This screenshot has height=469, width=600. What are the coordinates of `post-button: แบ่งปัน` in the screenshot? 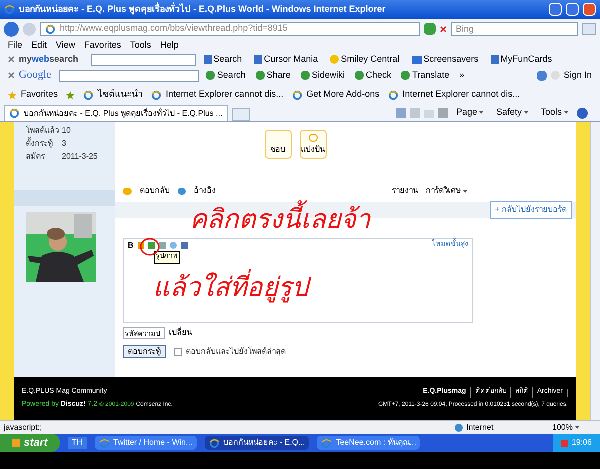 It's located at (313, 144).